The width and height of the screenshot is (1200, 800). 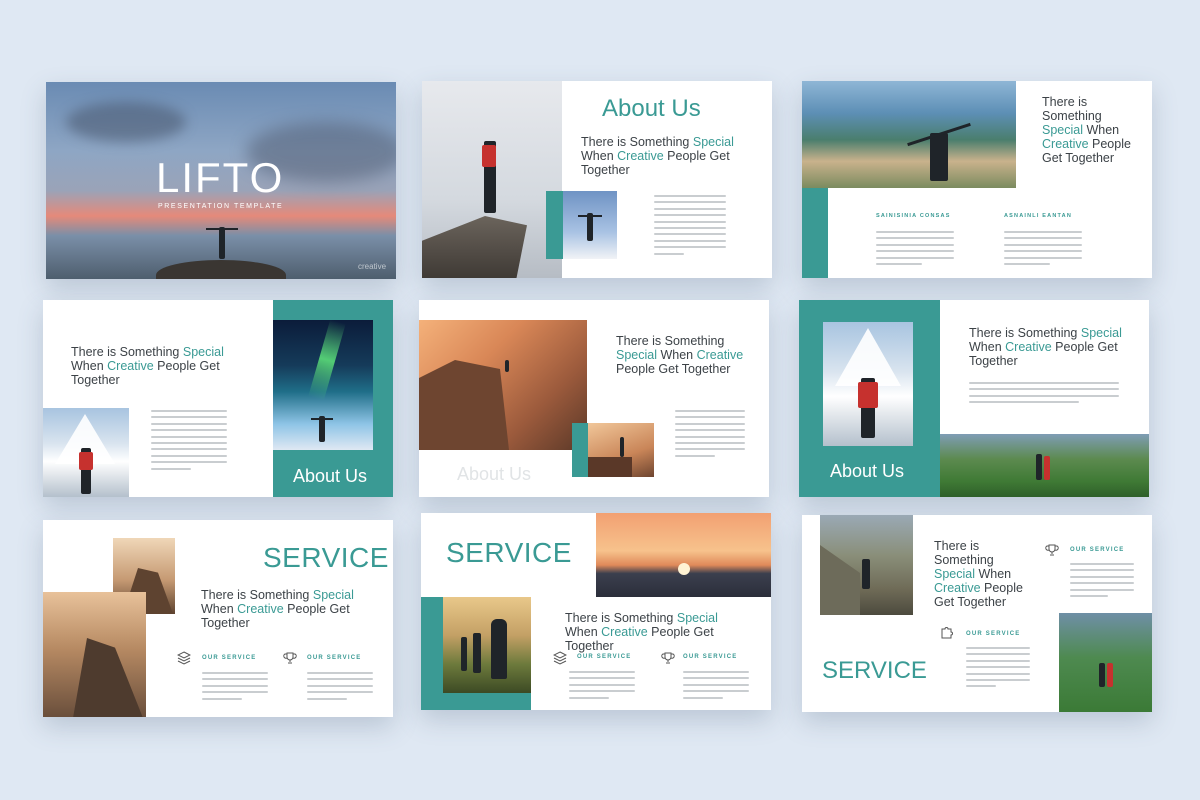 I want to click on slide-cover: LIFTO PRESENTATION TEMPLATE creative, so click(x=221, y=180).